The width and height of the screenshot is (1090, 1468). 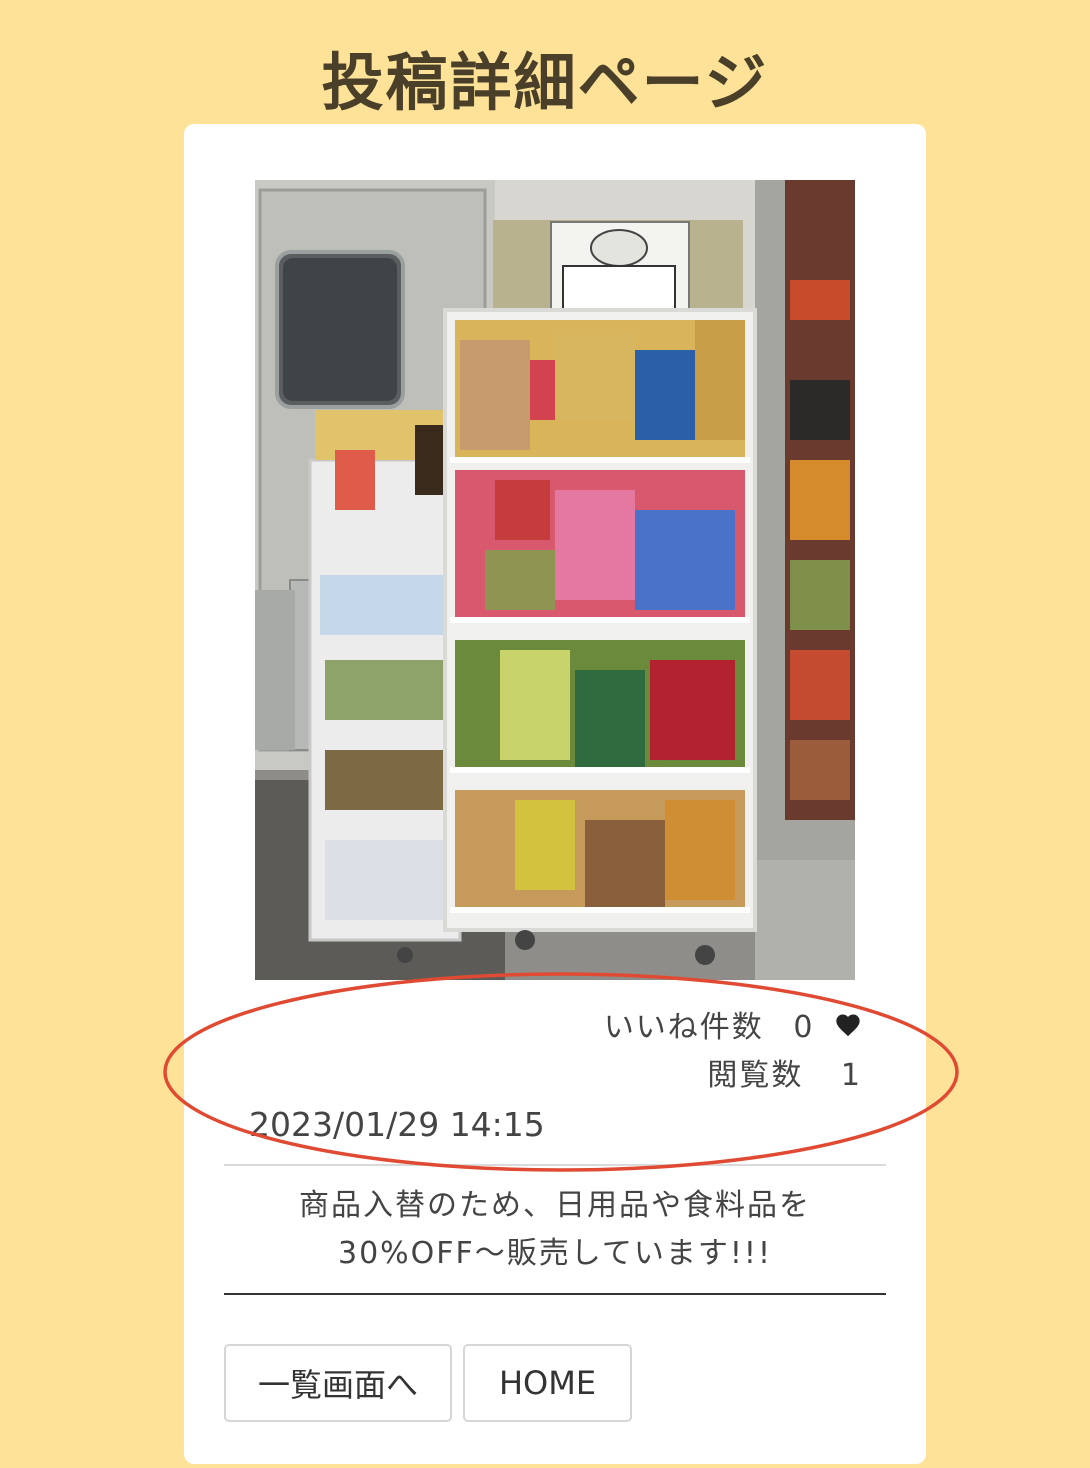 I want to click on like-count-label: いいね件数, so click(x=683, y=1027).